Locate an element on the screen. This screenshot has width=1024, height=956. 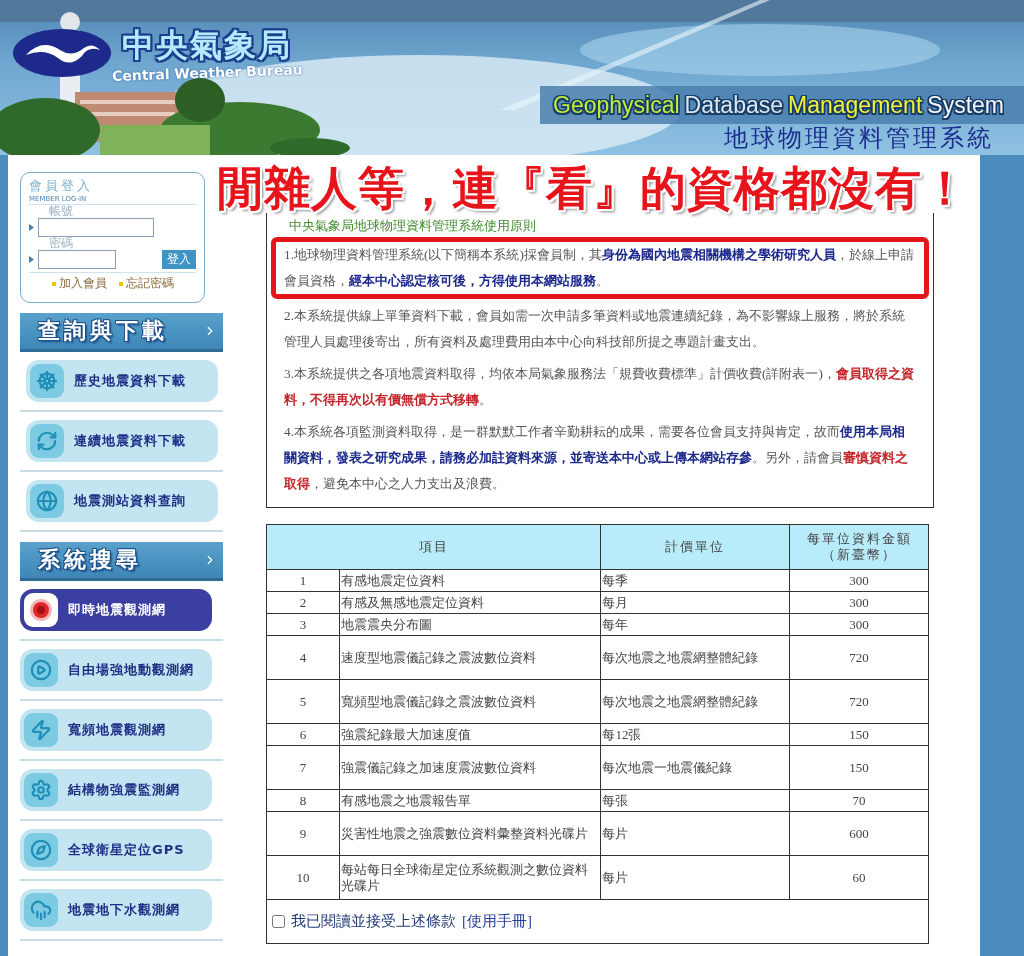
table-cell: 每月 is located at coordinates (695, 602).